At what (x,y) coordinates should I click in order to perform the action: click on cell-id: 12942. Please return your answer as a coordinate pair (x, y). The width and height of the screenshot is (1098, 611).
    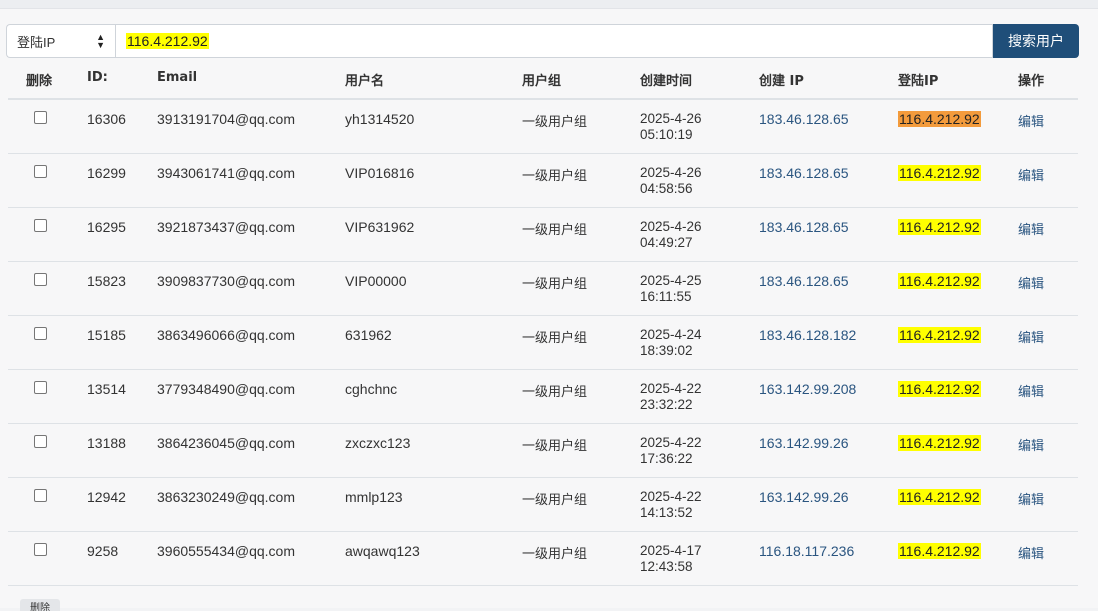
    Looking at the image, I should click on (106, 497).